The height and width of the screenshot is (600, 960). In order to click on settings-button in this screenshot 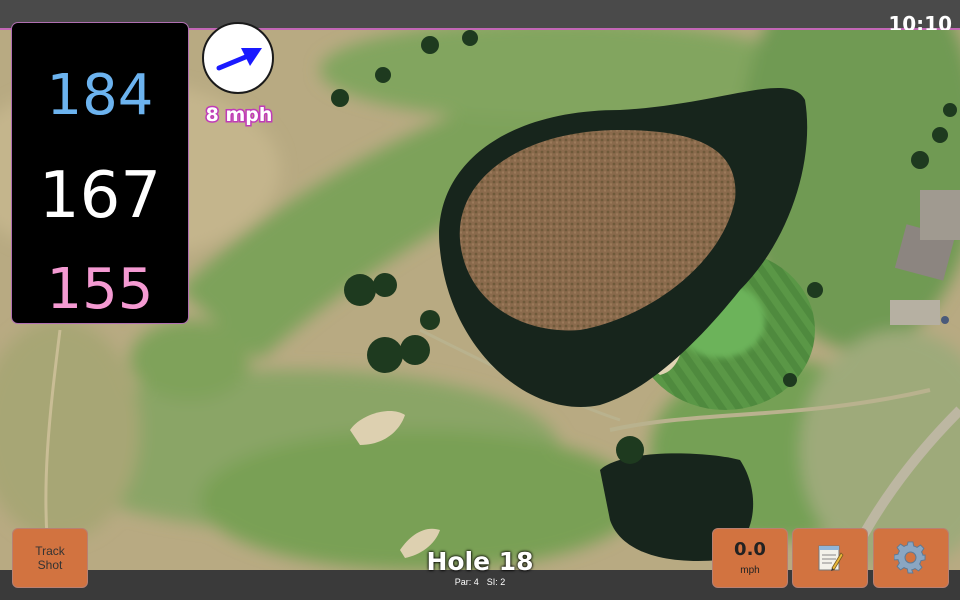, I will do `click(911, 558)`.